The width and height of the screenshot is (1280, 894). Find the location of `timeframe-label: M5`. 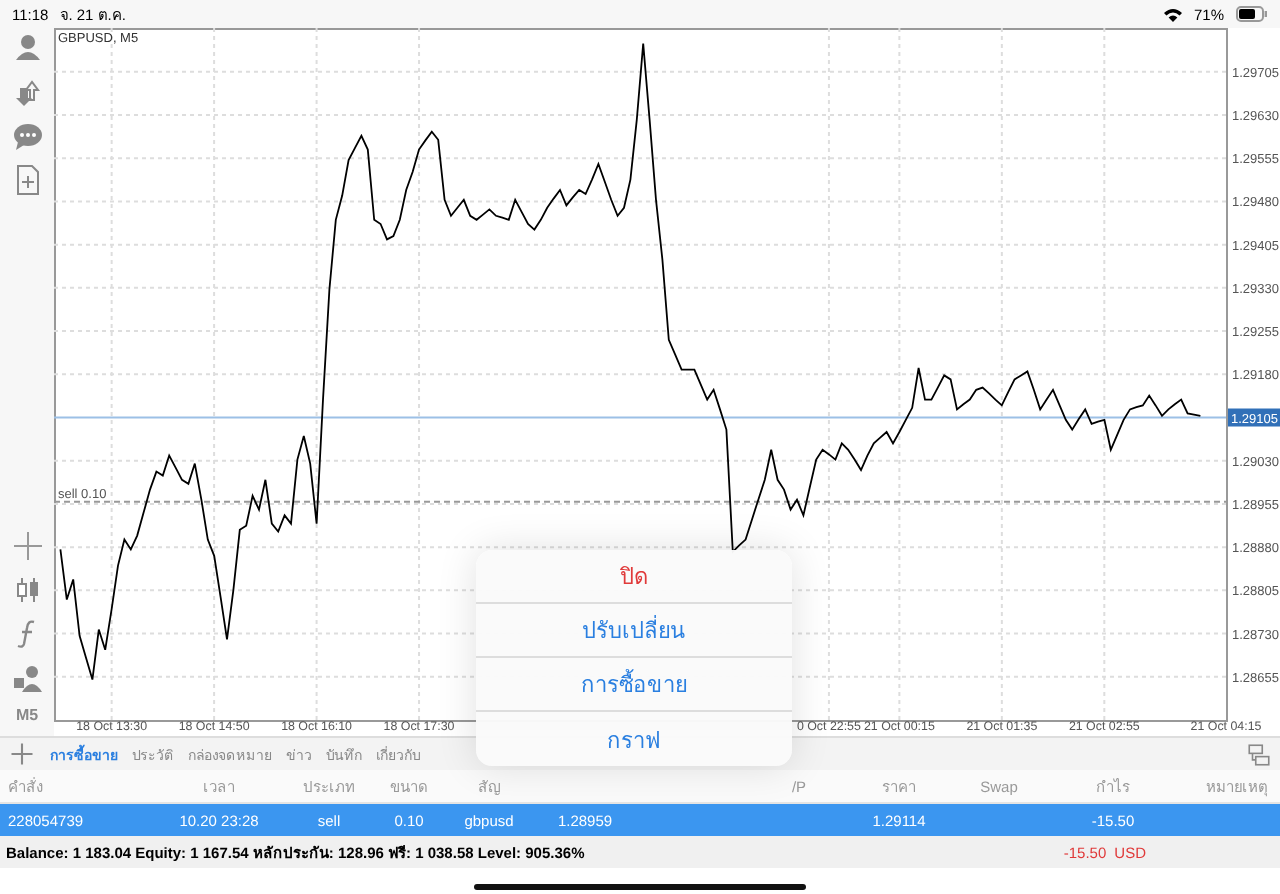

timeframe-label: M5 is located at coordinates (27, 715).